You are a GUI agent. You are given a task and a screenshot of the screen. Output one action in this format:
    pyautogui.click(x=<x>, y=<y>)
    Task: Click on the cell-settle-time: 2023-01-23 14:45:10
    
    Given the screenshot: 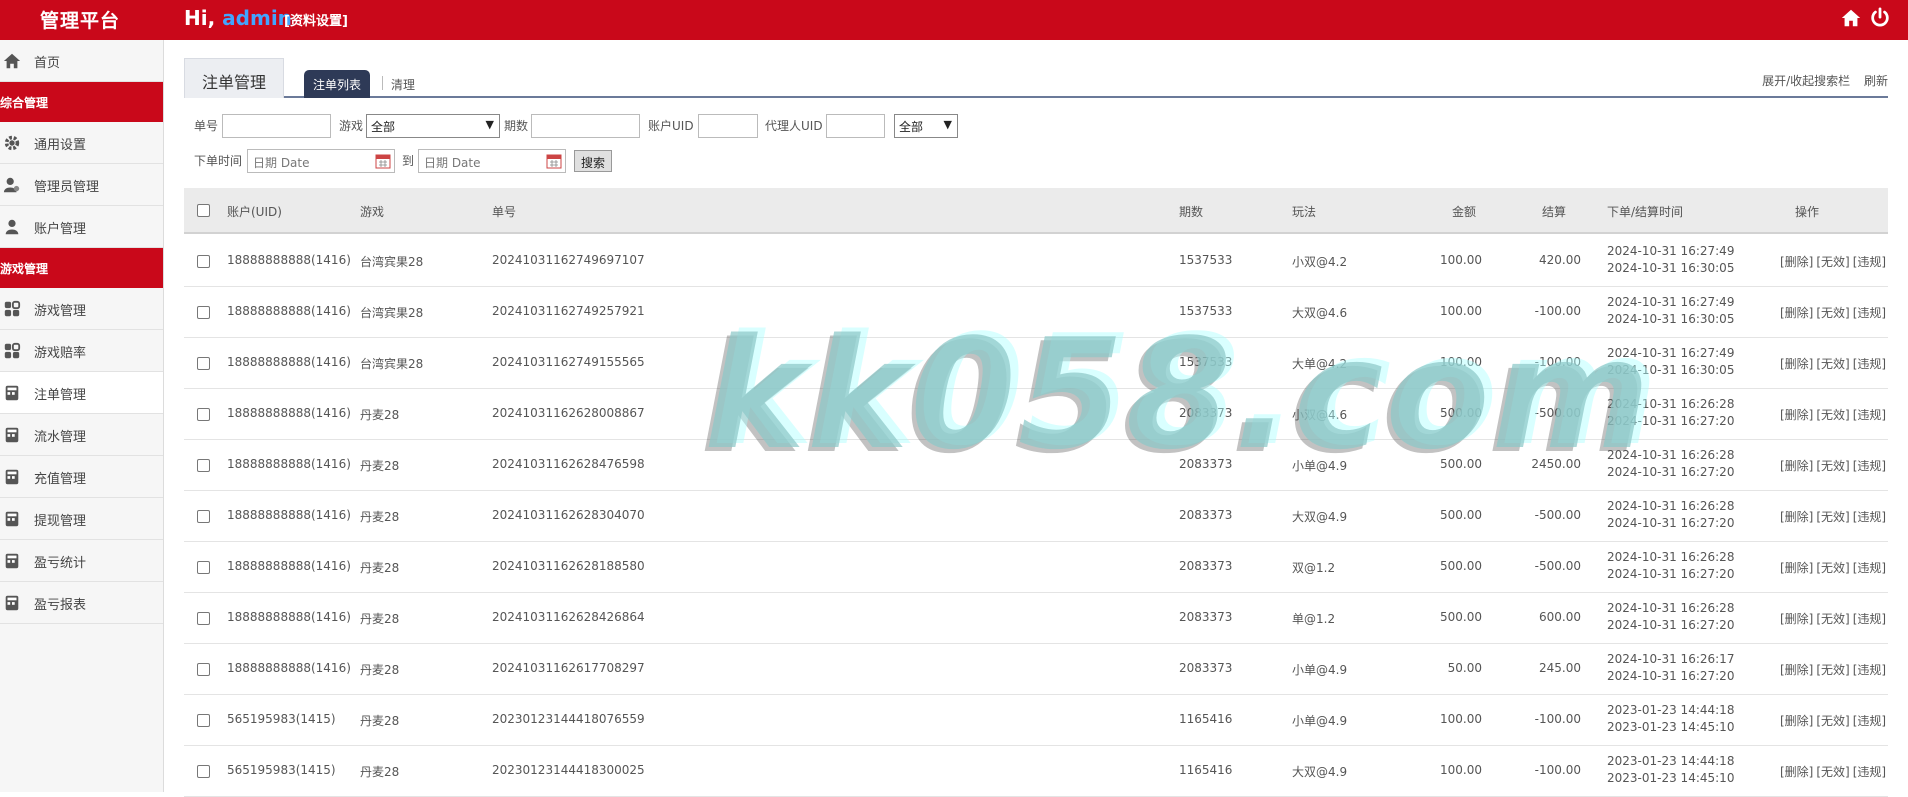 What is the action you would take?
    pyautogui.click(x=1671, y=778)
    